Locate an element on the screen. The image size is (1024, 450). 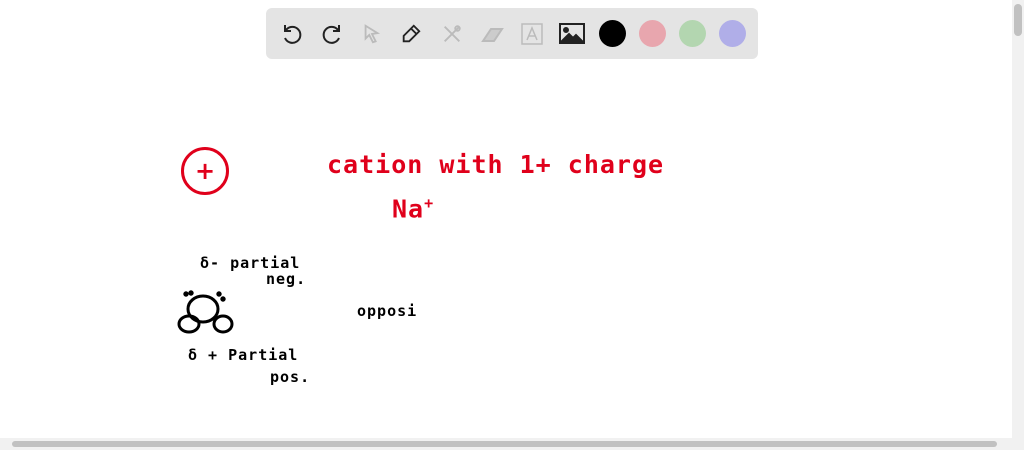
delta-neg-label-2: neg. is located at coordinates (286, 279).